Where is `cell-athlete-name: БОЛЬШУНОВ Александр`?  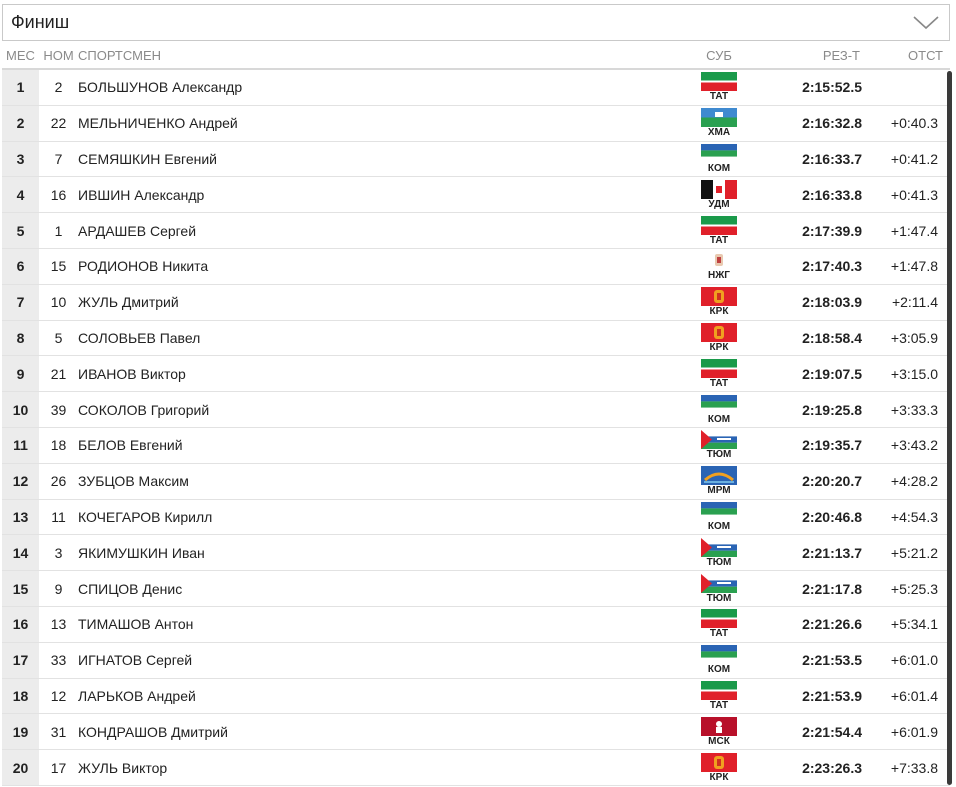 cell-athlete-name: БОЛЬШУНОВ Александр is located at coordinates (381, 87).